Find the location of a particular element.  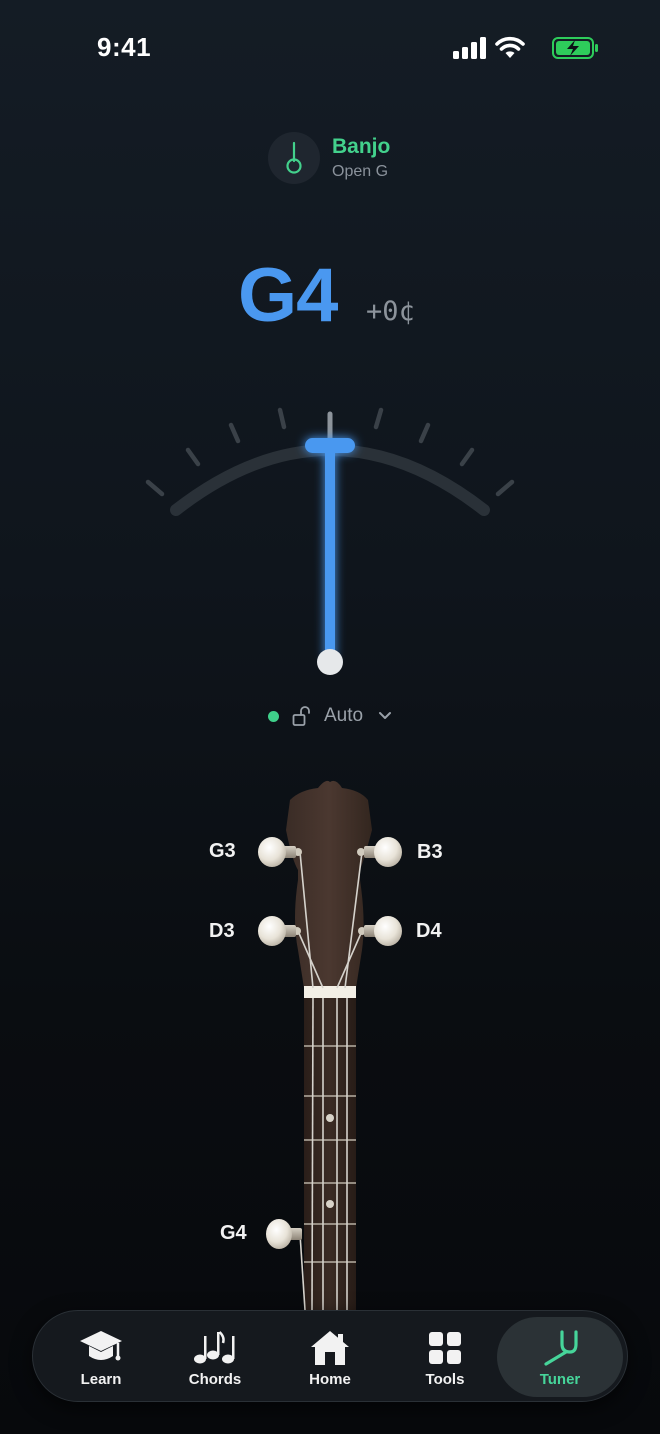

instrument-selector: Banjo Open G is located at coordinates (358, 158).